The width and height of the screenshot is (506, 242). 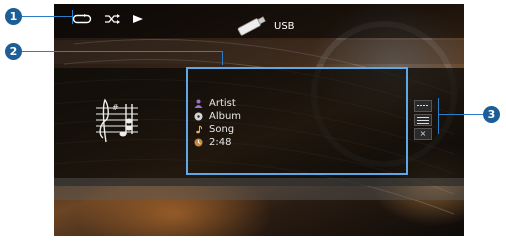 I want to click on artist-icon, so click(x=198, y=103).